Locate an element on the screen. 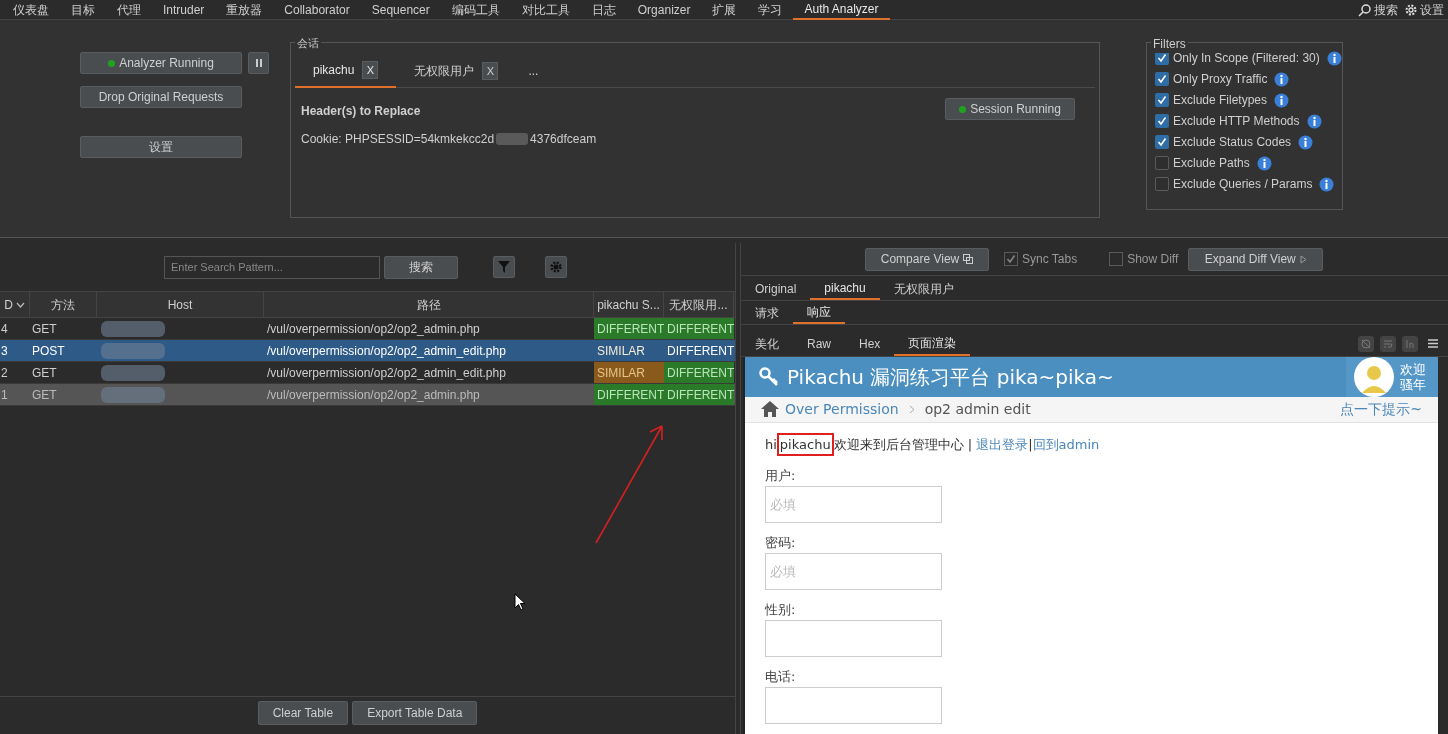  menu-tab: 编码工具 is located at coordinates (475, 10).